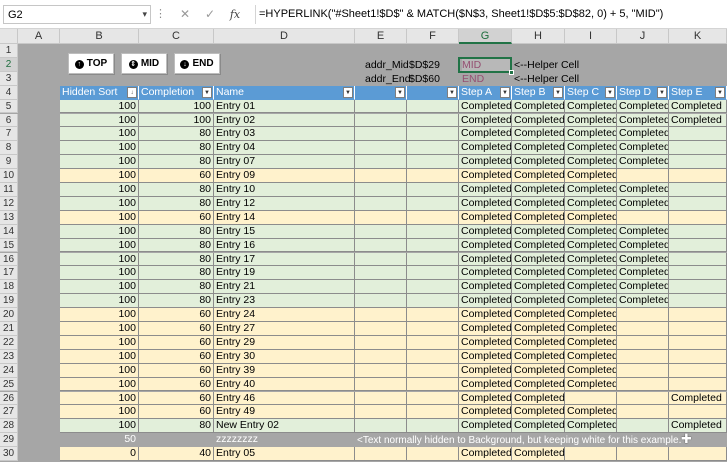 The width and height of the screenshot is (727, 462). I want to click on row-header: 20, so click(9, 315).